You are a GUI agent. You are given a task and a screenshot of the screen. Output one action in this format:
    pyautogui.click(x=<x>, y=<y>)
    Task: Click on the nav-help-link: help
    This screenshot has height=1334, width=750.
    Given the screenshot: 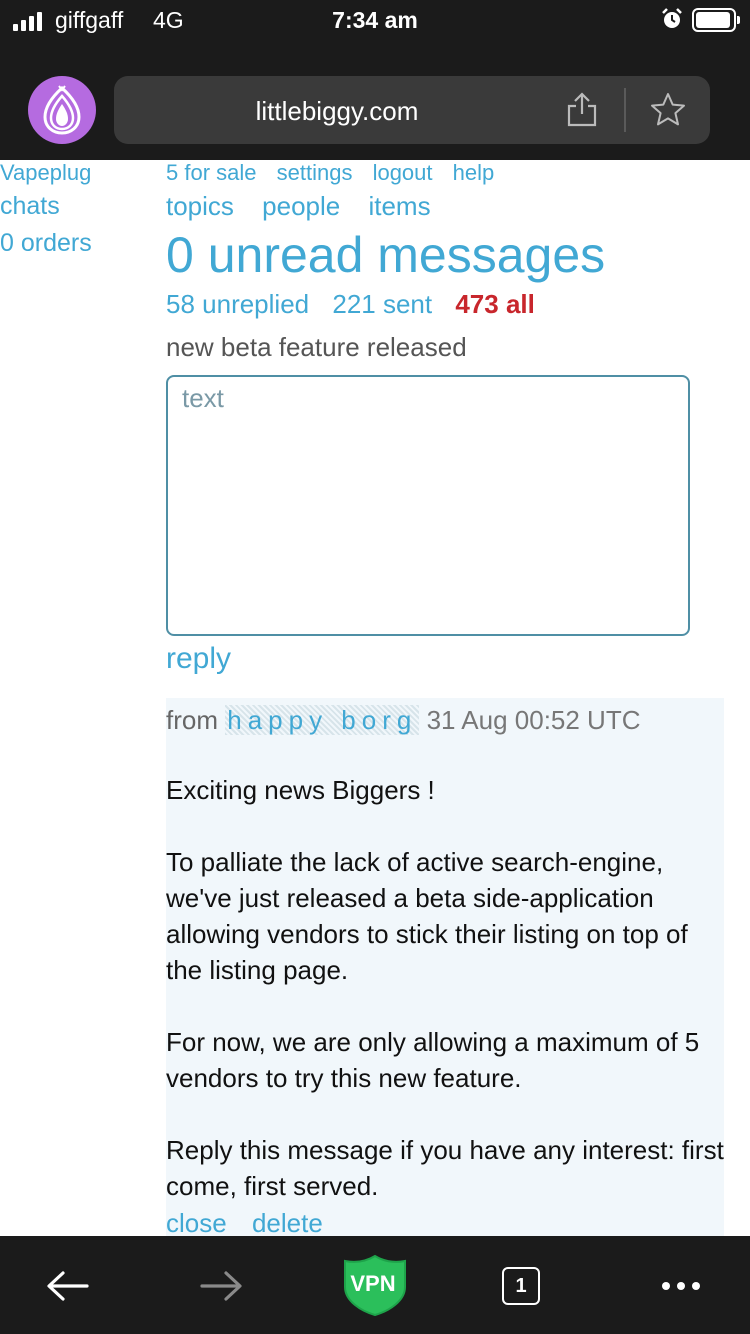 What is the action you would take?
    pyautogui.click(x=474, y=172)
    